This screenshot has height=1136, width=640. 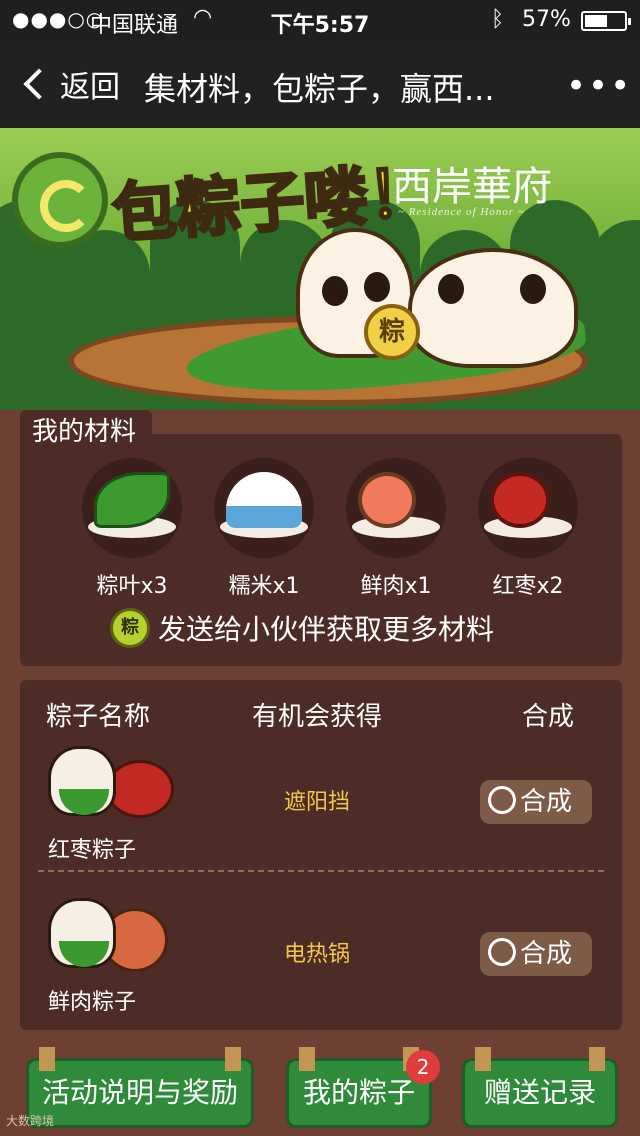 I want to click on zongzi-mascot-right, so click(x=493, y=308).